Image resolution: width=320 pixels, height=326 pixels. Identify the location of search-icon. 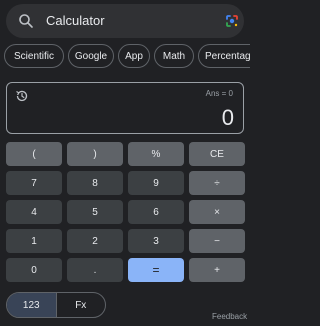
(26, 21).